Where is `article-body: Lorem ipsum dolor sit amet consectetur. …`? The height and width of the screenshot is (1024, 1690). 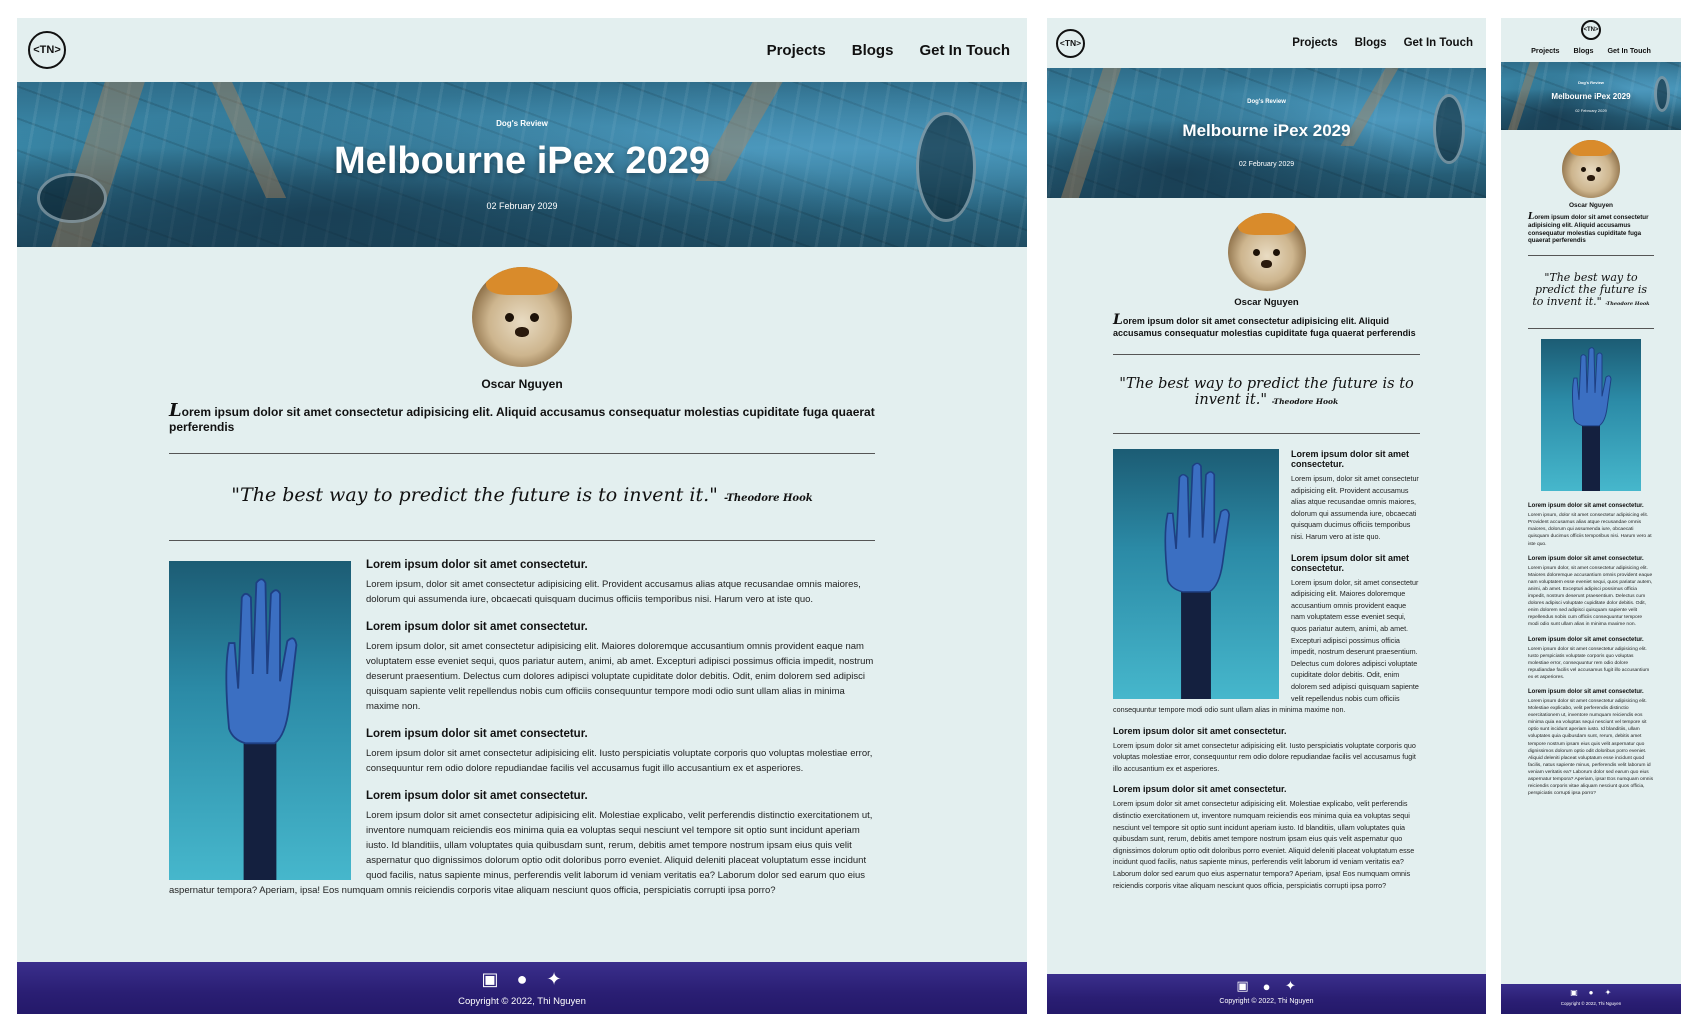
article-body: Lorem ipsum dolor sit amet consectetur. … is located at coordinates (1591, 650).